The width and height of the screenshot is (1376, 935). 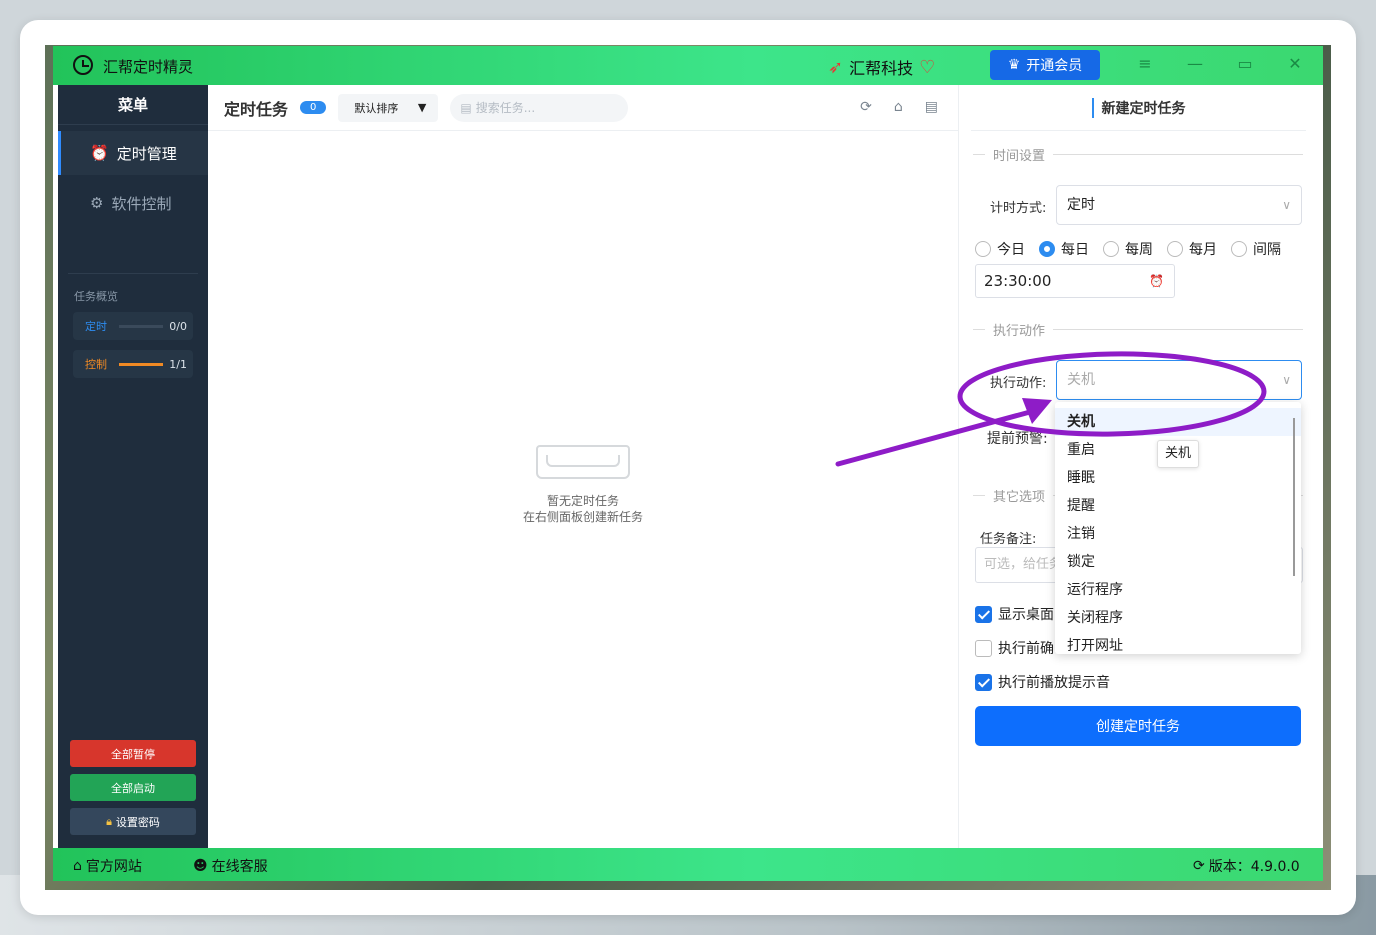 I want to click on show-desktop-checkbox: 显示桌面, so click(x=1014, y=614).